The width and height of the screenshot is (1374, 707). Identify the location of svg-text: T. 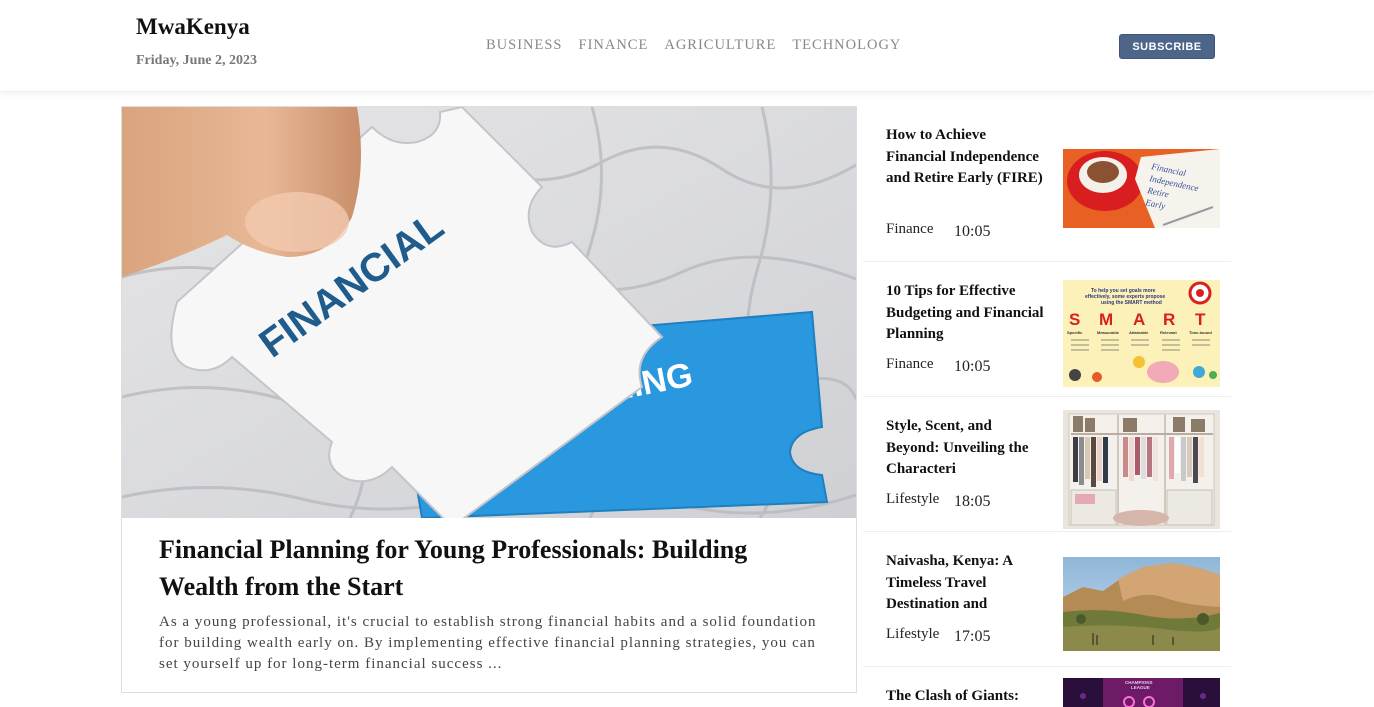
(1200, 319).